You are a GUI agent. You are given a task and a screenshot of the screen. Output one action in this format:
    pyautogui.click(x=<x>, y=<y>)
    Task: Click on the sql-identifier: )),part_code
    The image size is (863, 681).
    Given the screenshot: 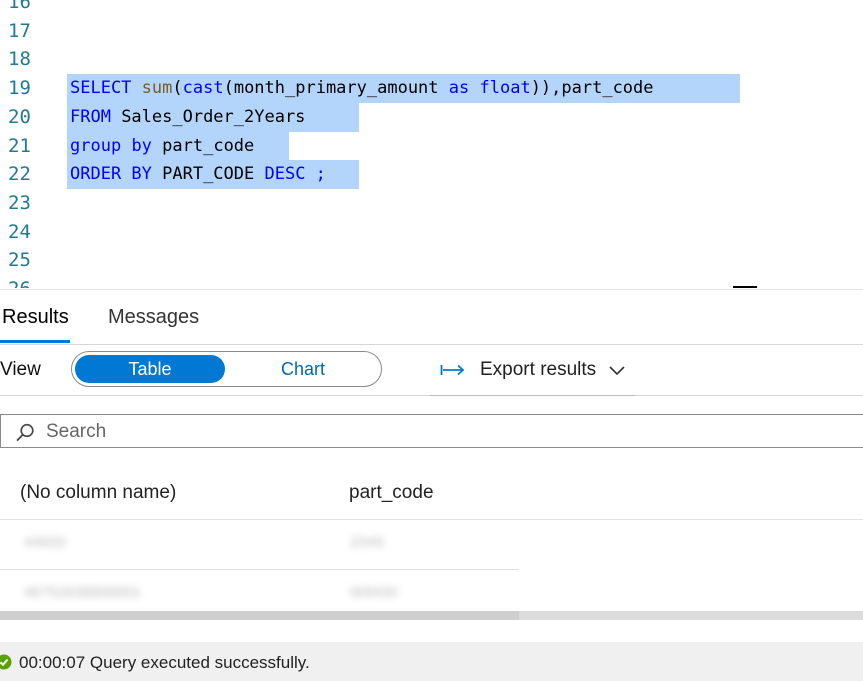 What is the action you would take?
    pyautogui.click(x=597, y=88)
    